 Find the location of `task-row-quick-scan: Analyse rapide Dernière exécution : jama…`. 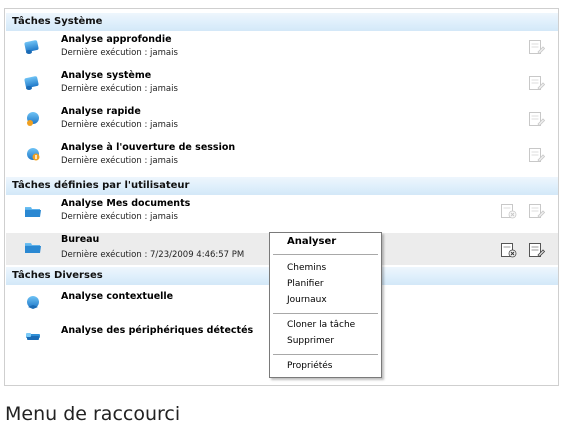

task-row-quick-scan: Analyse rapide Dernière exécution : jama… is located at coordinates (282, 119).